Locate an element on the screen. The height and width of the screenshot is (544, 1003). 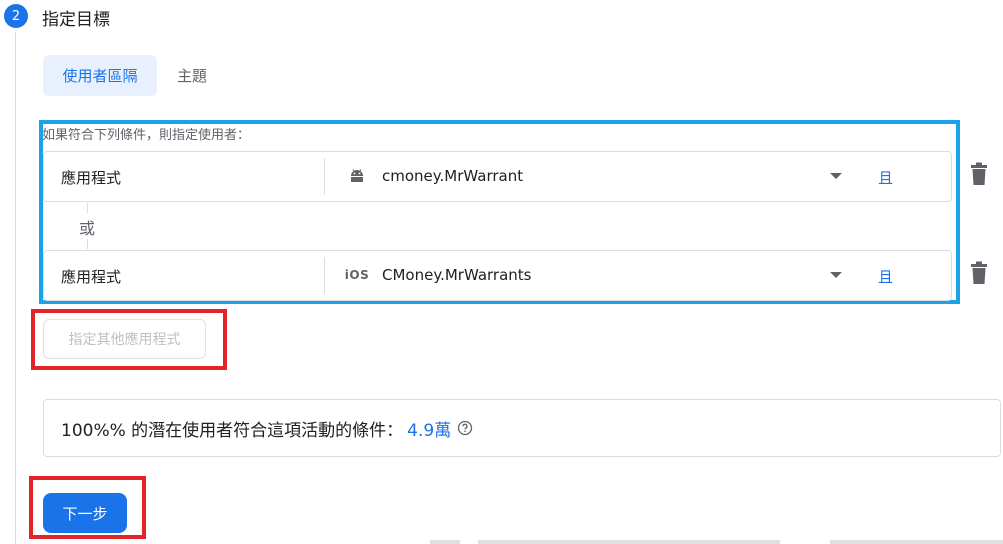
add-app-highlight-box is located at coordinates (129, 339).